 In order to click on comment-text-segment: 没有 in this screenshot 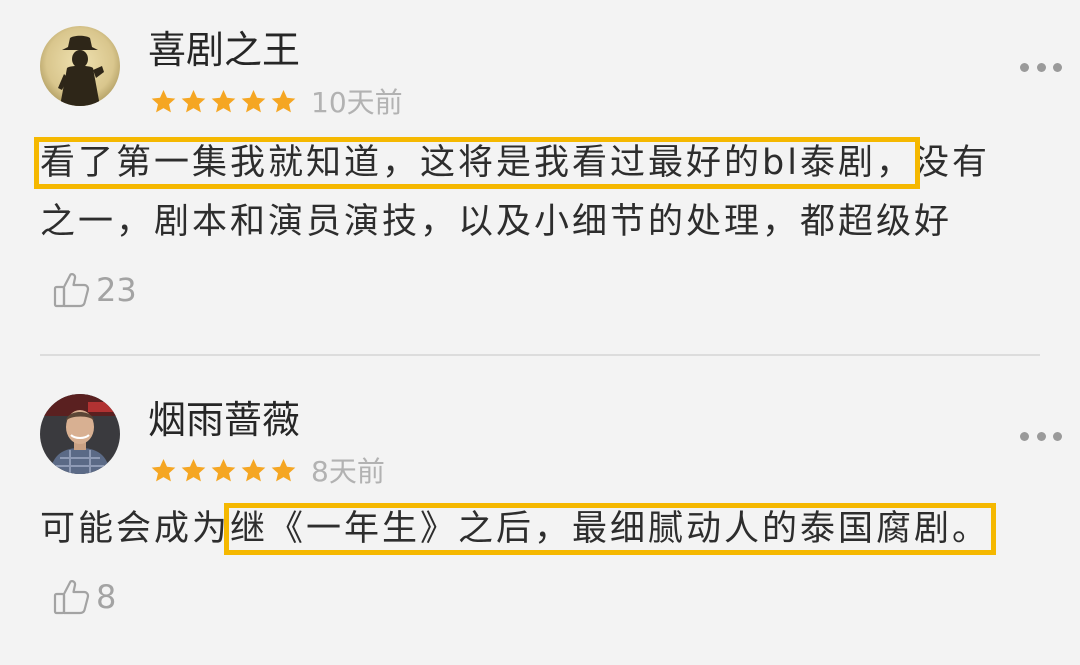, I will do `click(951, 163)`.